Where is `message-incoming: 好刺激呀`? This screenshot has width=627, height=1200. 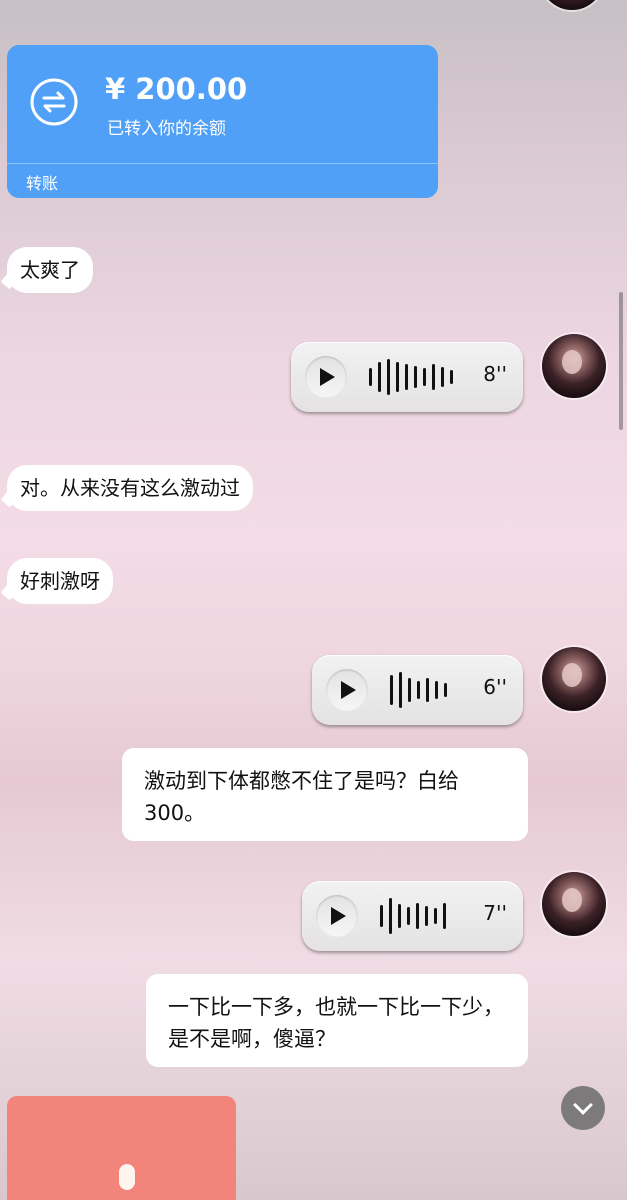
message-incoming: 好刺激呀 is located at coordinates (60, 581).